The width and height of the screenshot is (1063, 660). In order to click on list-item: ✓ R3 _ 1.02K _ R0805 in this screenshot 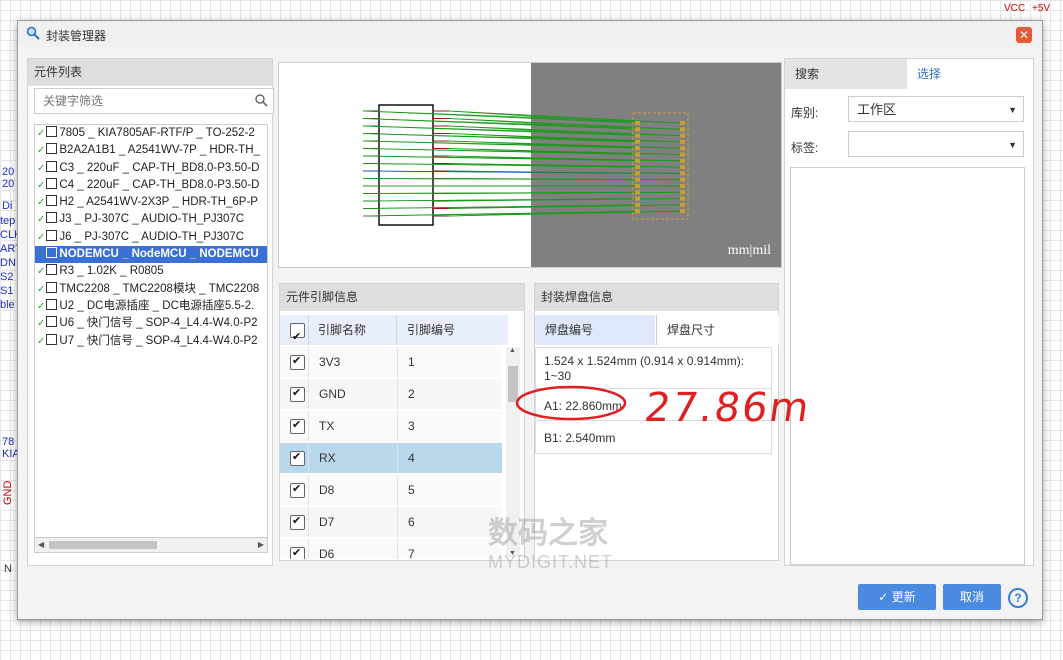, I will do `click(151, 271)`.